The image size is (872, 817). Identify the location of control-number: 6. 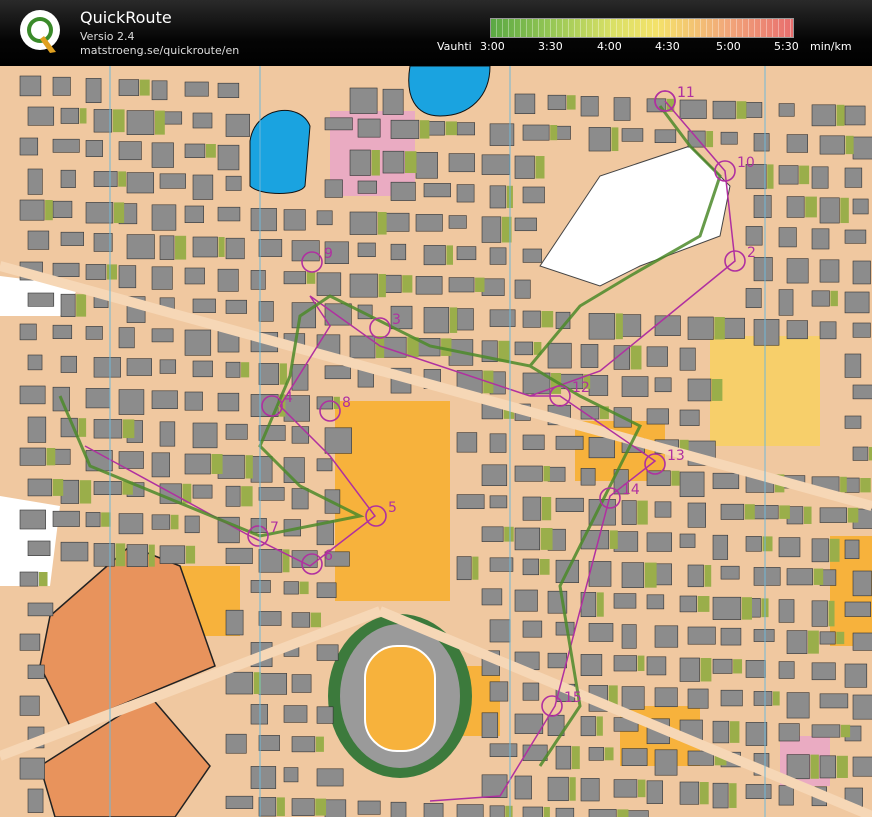
(328, 556).